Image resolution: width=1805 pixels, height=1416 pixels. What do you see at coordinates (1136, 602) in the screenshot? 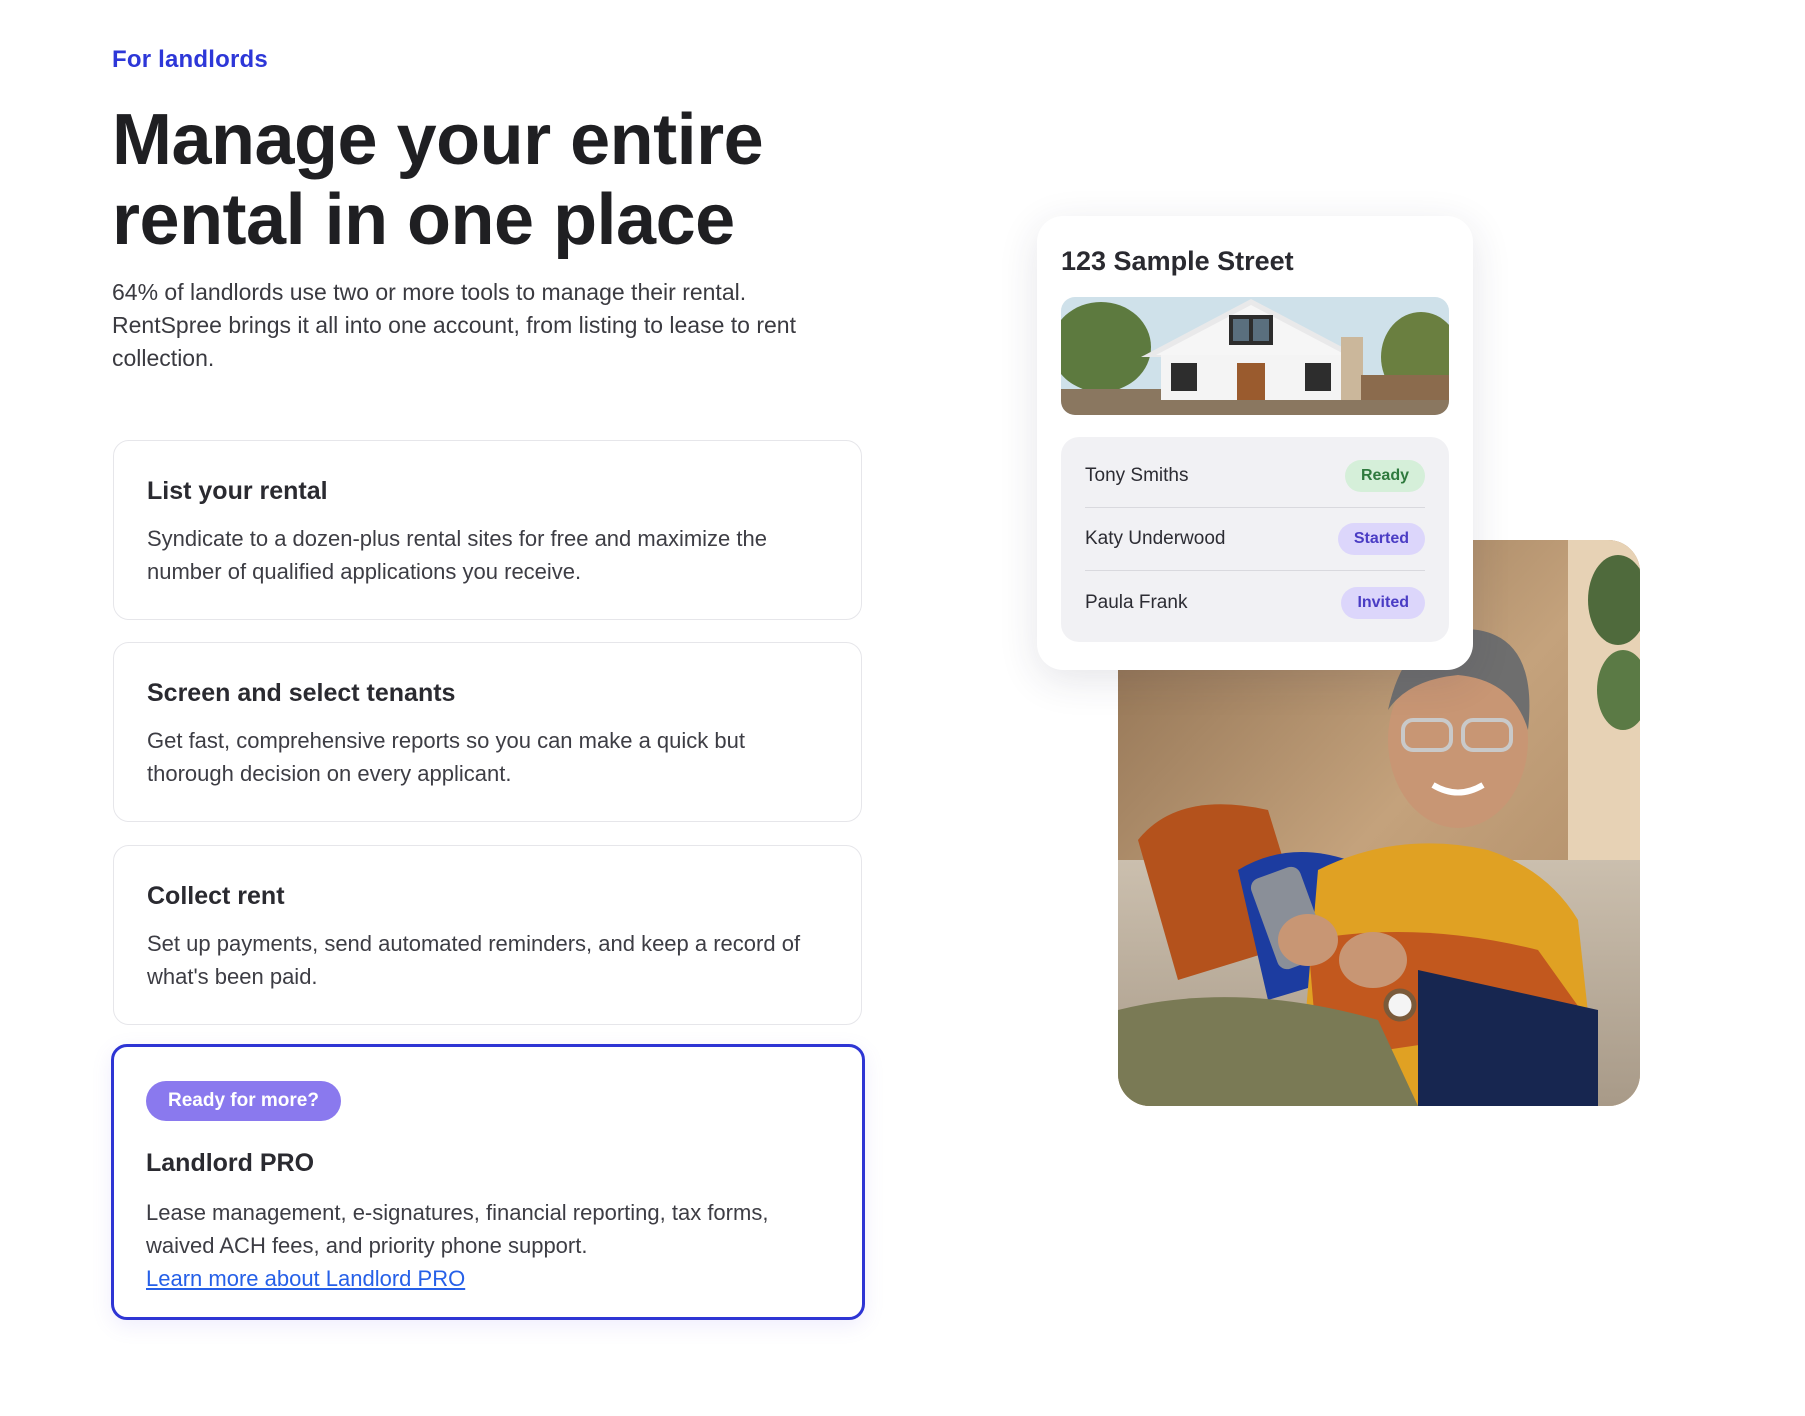
I see `applicant-name: Paula Frank` at bounding box center [1136, 602].